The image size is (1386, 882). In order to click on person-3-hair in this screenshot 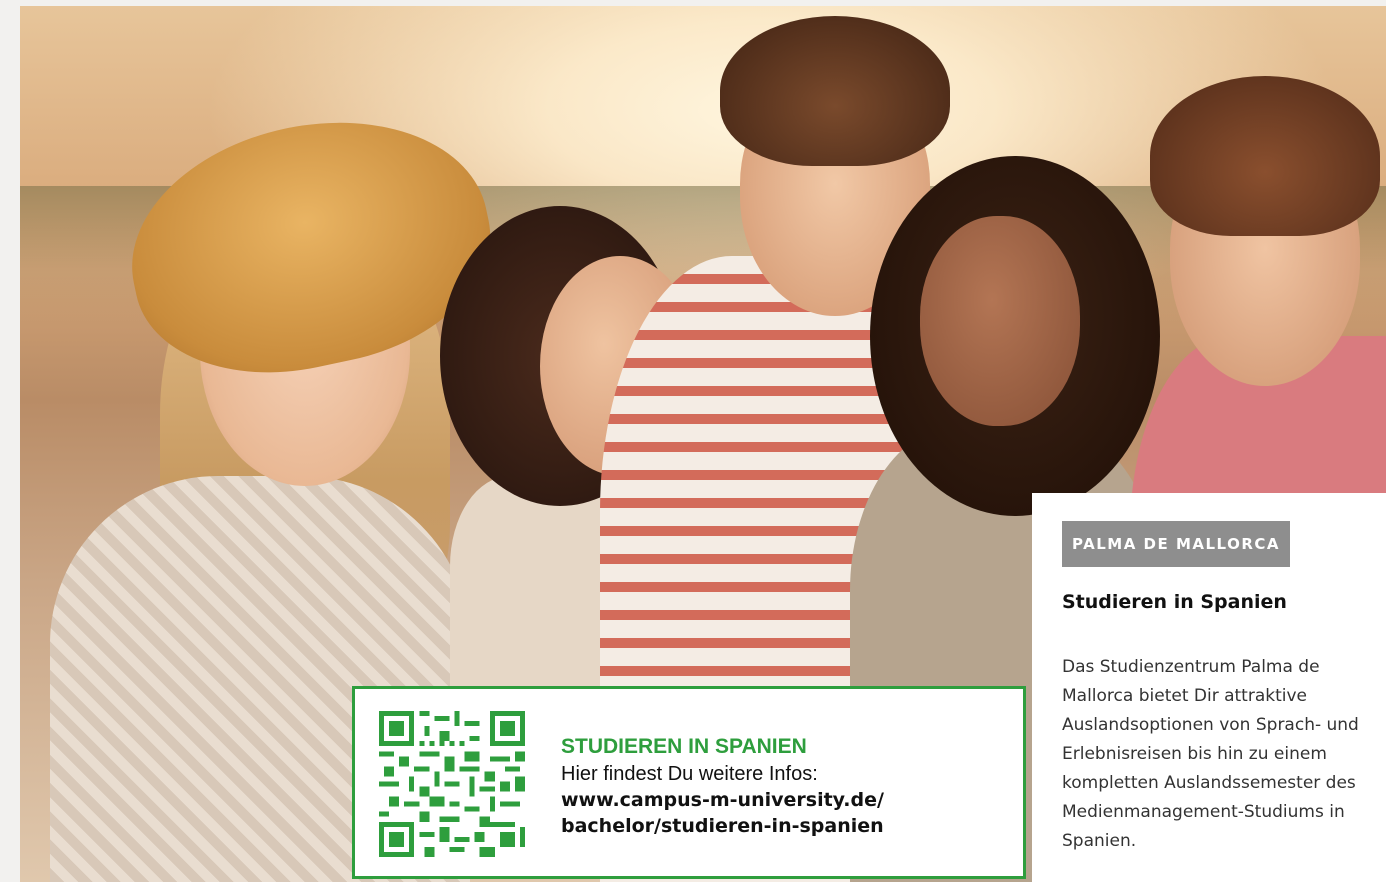, I will do `click(835, 91)`.